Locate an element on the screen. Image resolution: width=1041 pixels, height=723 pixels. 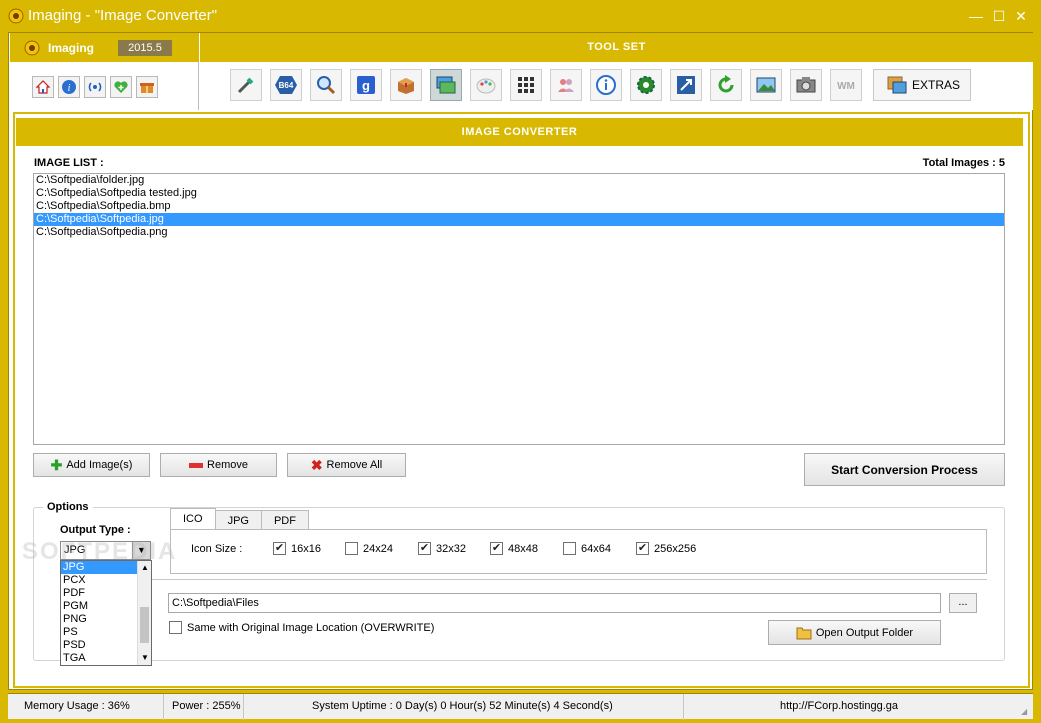
minimize-button: — is located at coordinates (976, 16).